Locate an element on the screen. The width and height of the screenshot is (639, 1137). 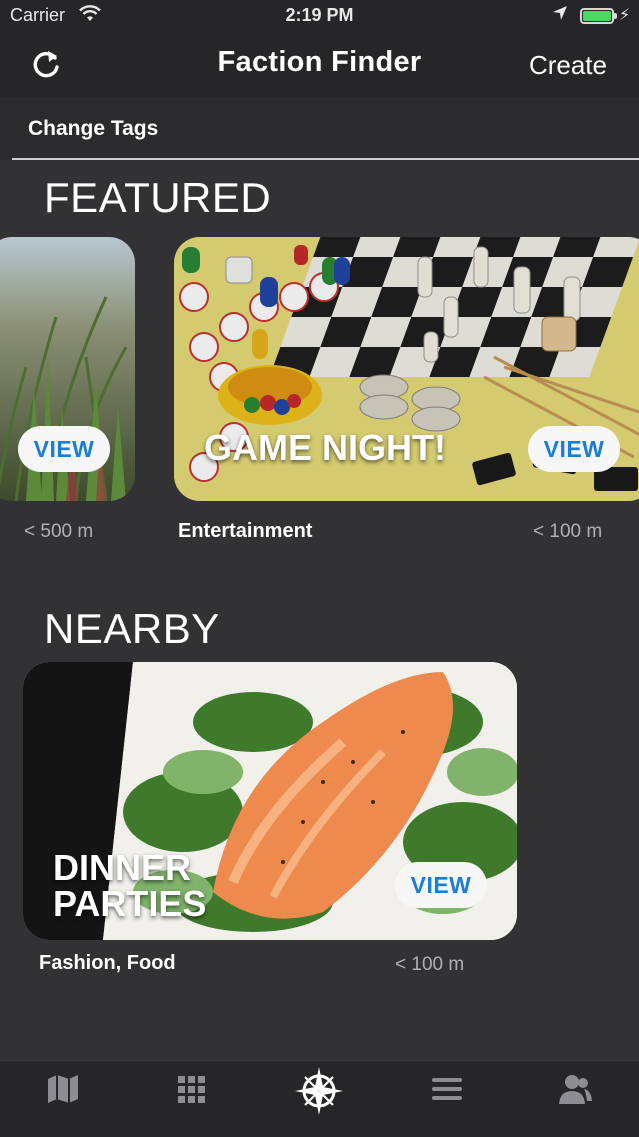
compass-icon is located at coordinates (319, 1091).